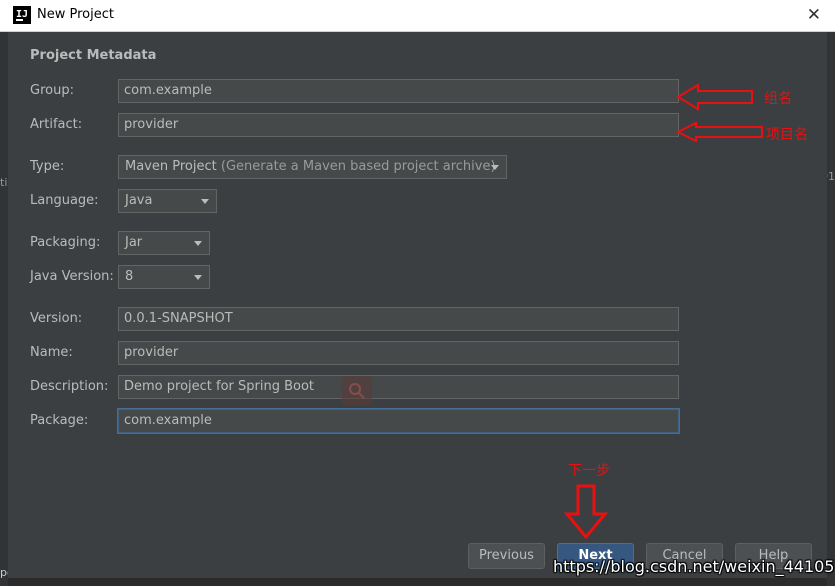 This screenshot has width=835, height=586. Describe the element at coordinates (75, 14) in the screenshot. I see `window-title: New Project` at that location.